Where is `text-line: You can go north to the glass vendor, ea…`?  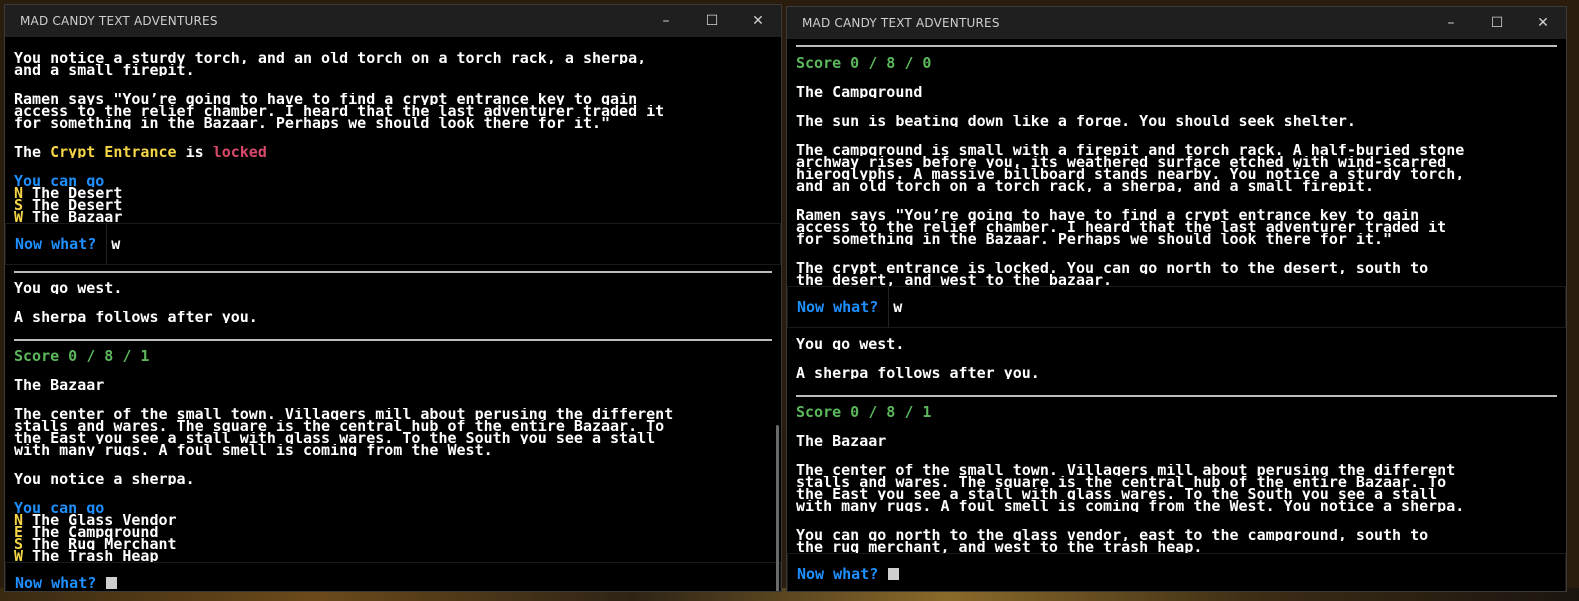 text-line: You can go north to the glass vendor, ea… is located at coordinates (1112, 535).